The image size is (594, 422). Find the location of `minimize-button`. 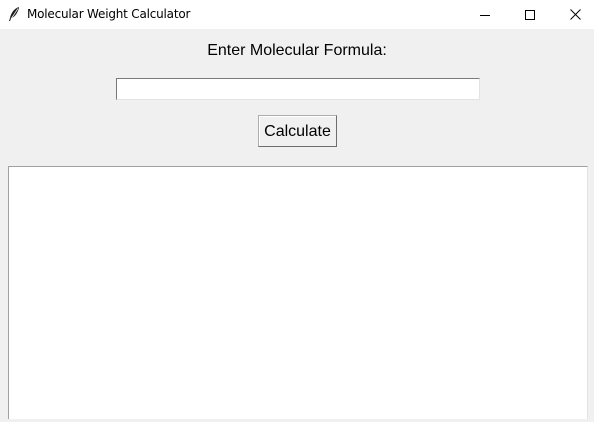

minimize-button is located at coordinates (485, 14).